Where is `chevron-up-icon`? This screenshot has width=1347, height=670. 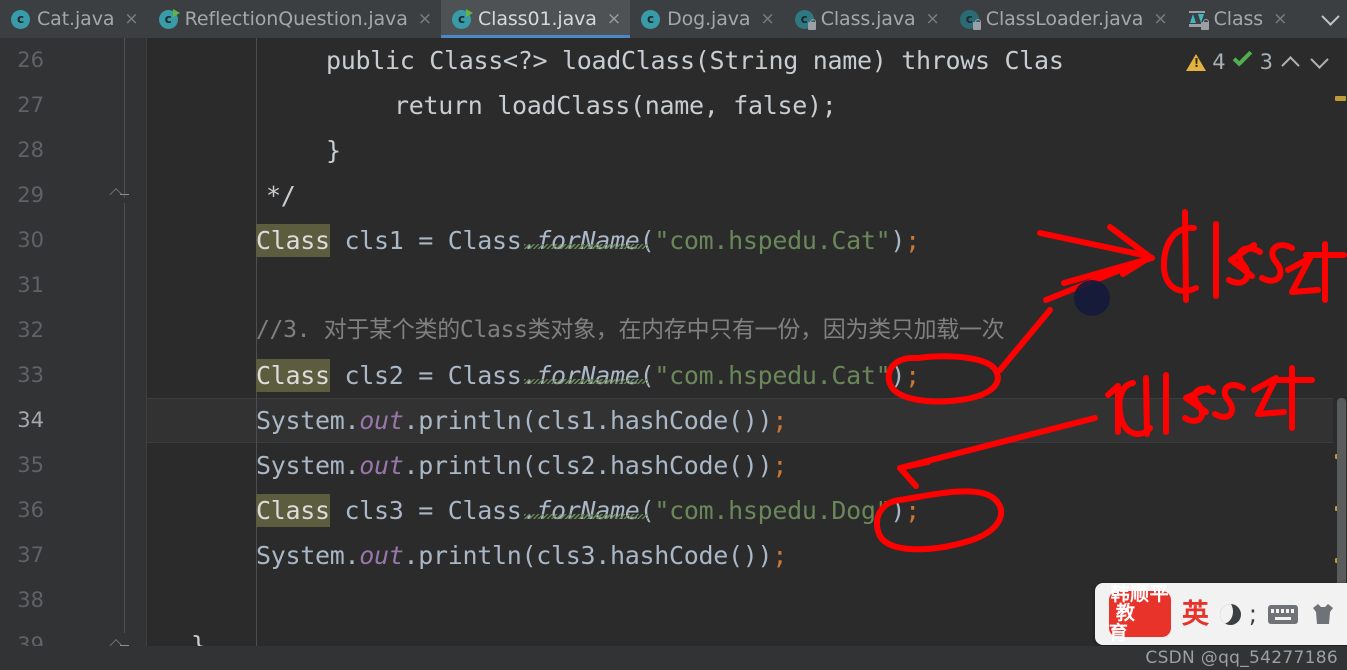 chevron-up-icon is located at coordinates (1290, 65).